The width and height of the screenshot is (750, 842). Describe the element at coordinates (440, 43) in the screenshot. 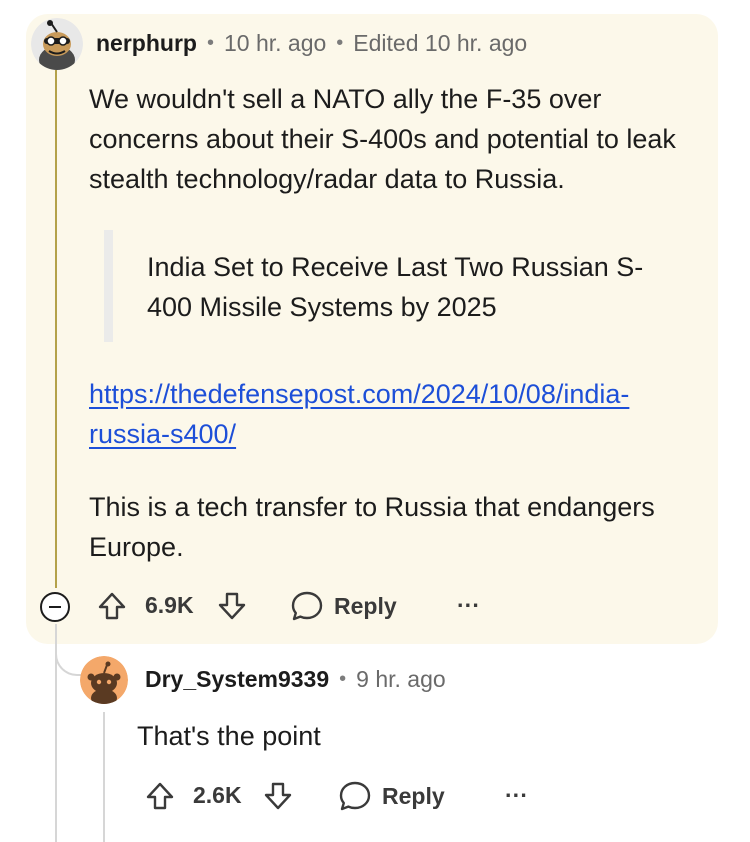

I see `edited-label: Edited 10 hr. ago` at that location.